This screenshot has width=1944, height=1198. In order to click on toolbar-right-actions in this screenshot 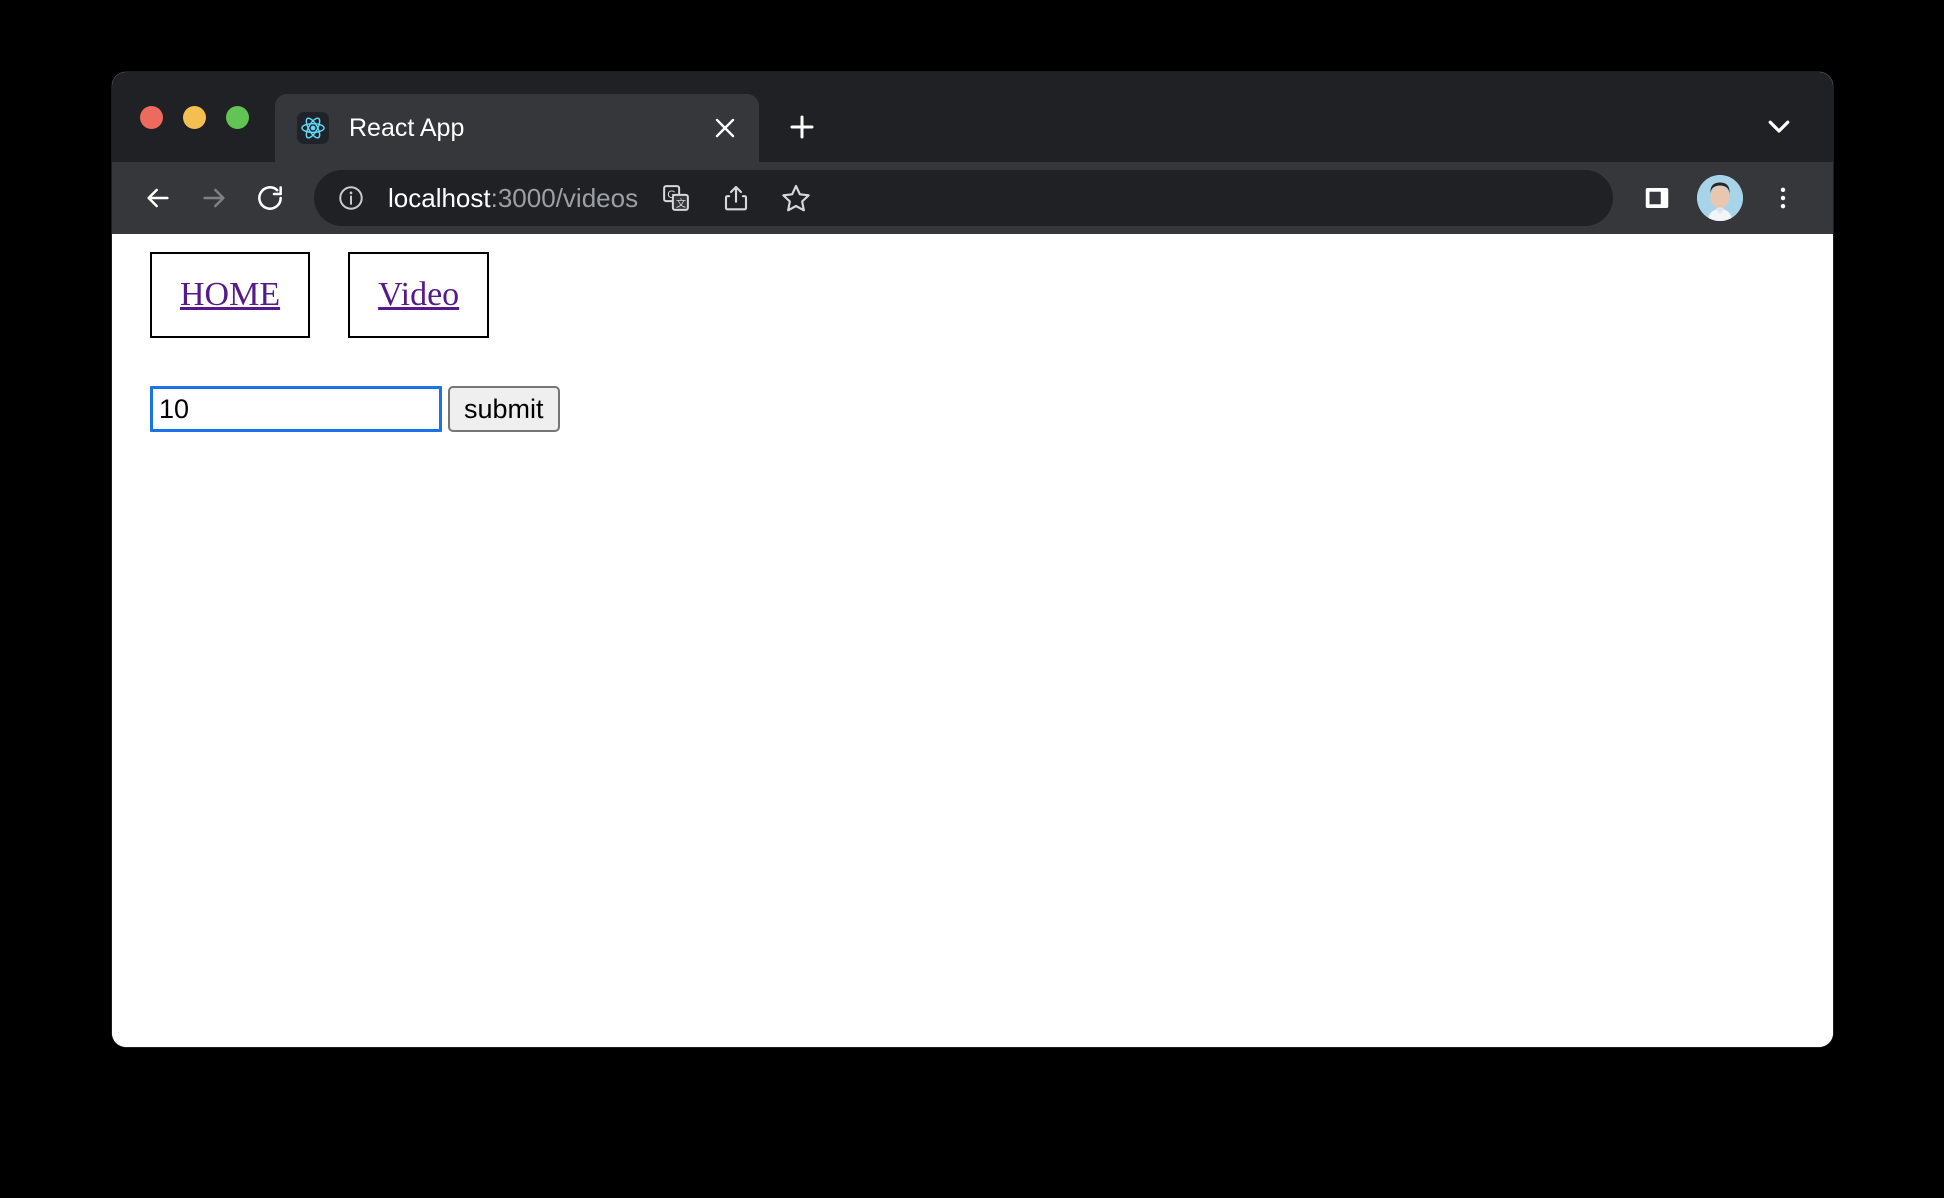, I will do `click(1720, 198)`.